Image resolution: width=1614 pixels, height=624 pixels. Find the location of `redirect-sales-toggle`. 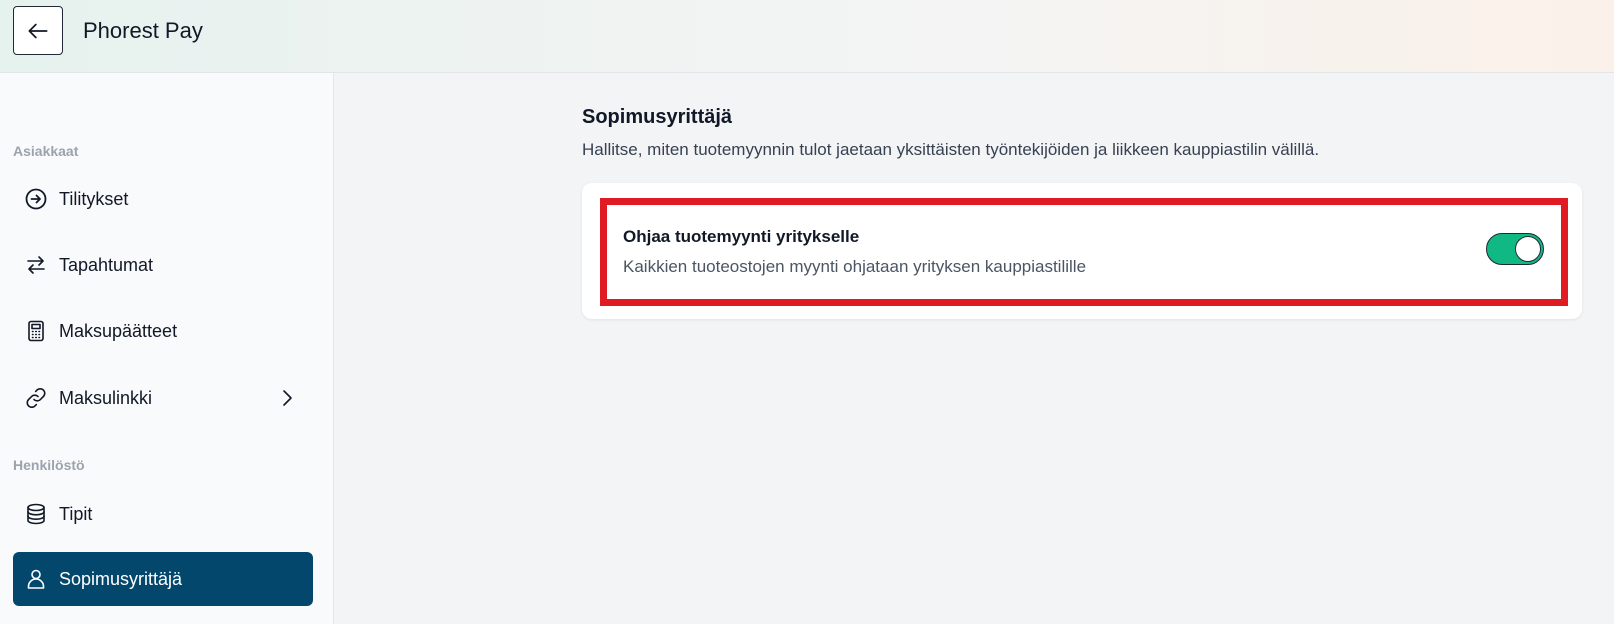

redirect-sales-toggle is located at coordinates (1515, 249).